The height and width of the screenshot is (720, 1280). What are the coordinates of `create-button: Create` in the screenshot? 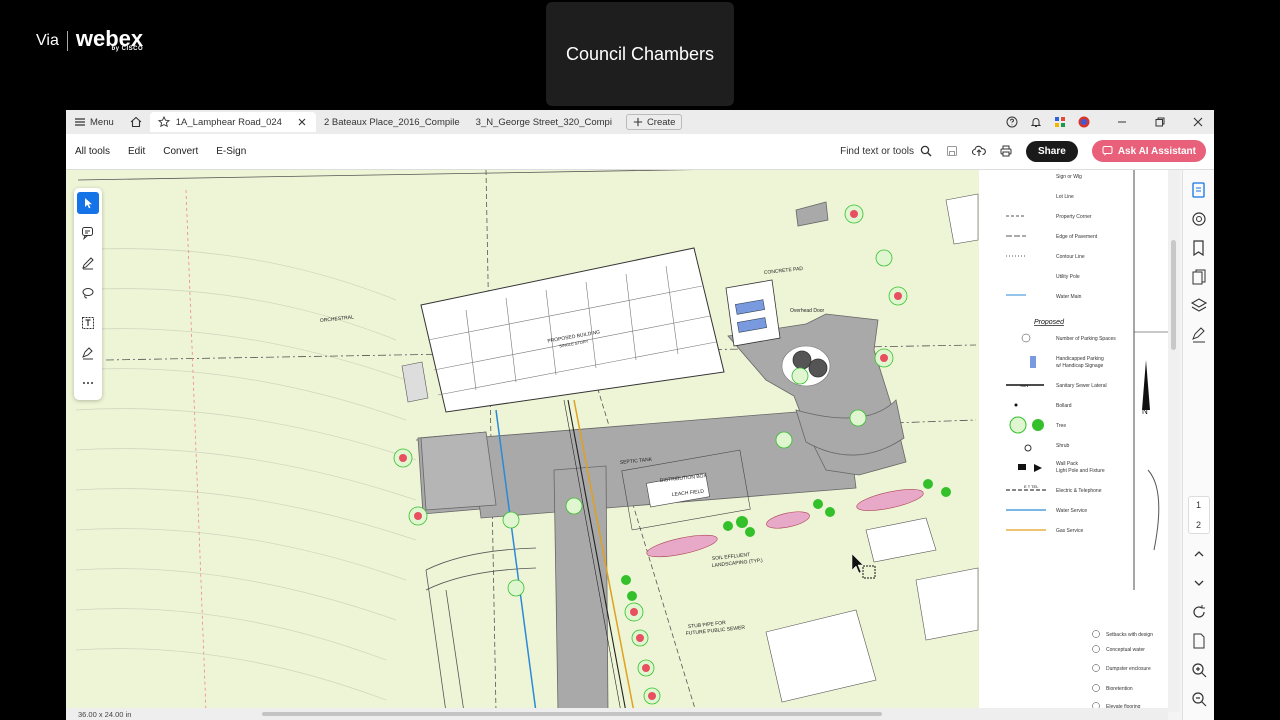 It's located at (654, 122).